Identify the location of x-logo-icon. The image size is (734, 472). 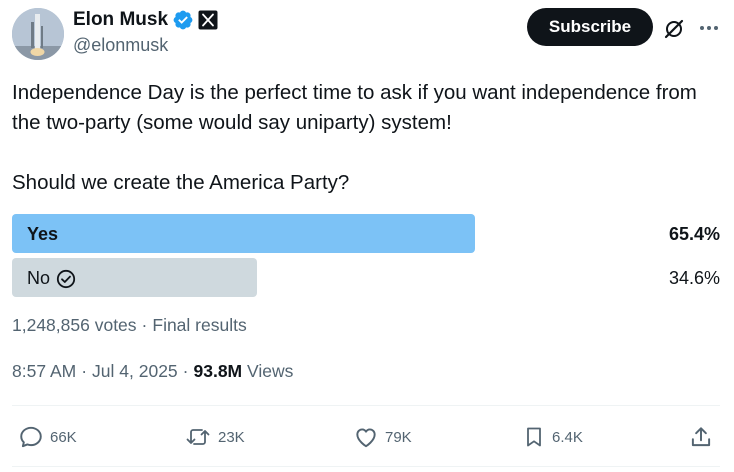
(208, 20).